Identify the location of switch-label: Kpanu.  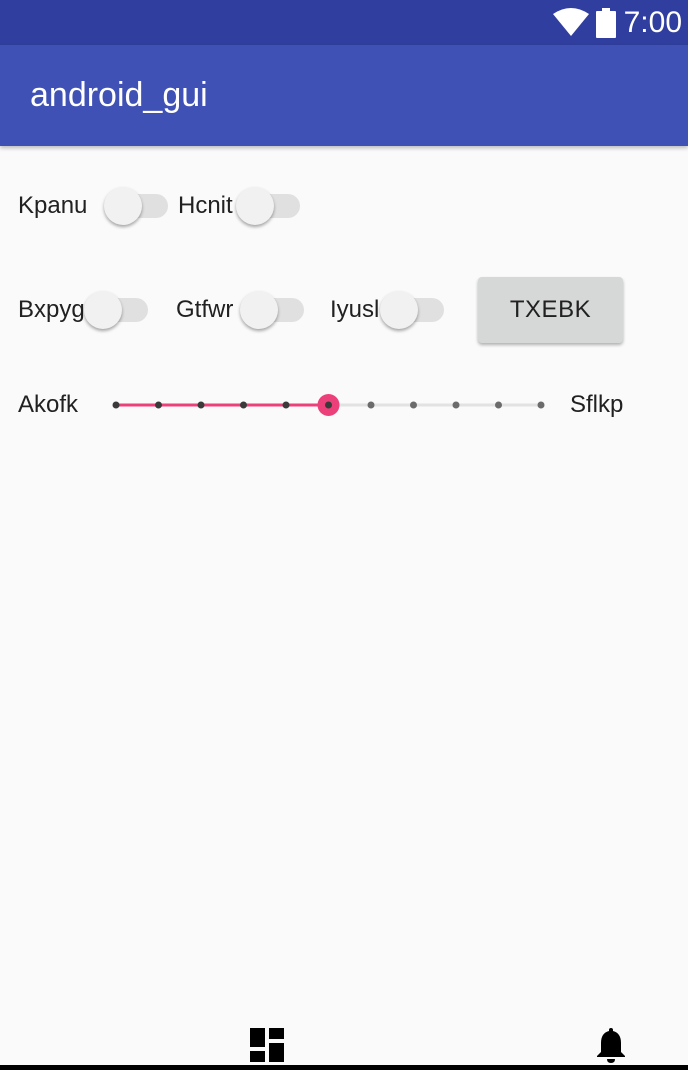
(53, 205).